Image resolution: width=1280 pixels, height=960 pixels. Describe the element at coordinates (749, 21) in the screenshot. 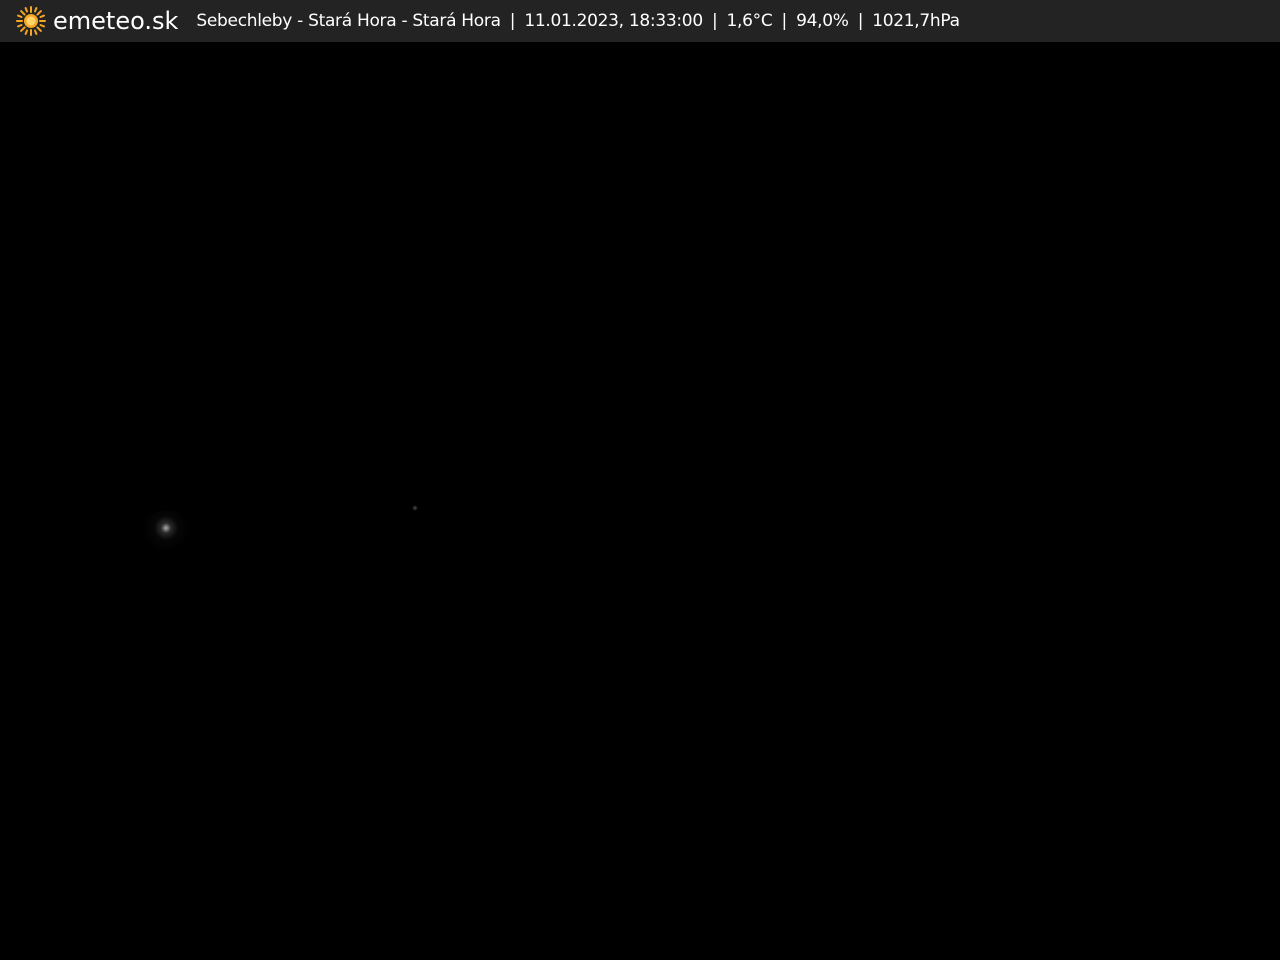

I see `temperature-value: 1,6°C` at that location.